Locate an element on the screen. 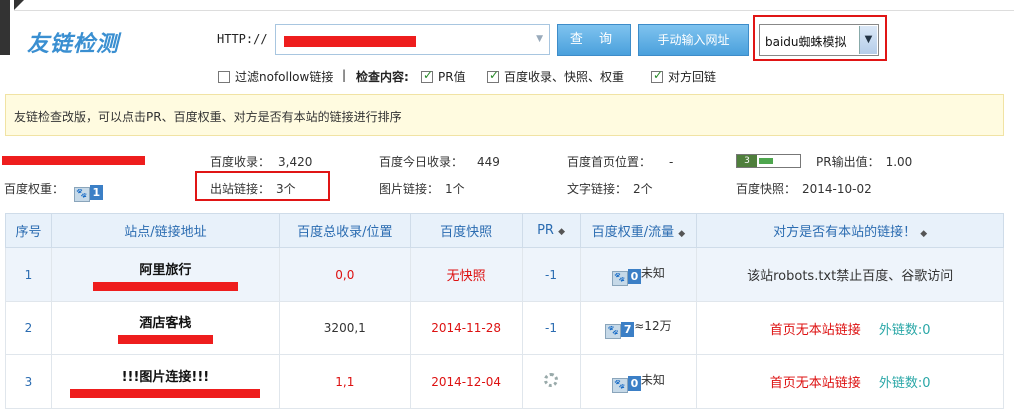 The image size is (1014, 416). loading-spinner-icon is located at coordinates (551, 380).